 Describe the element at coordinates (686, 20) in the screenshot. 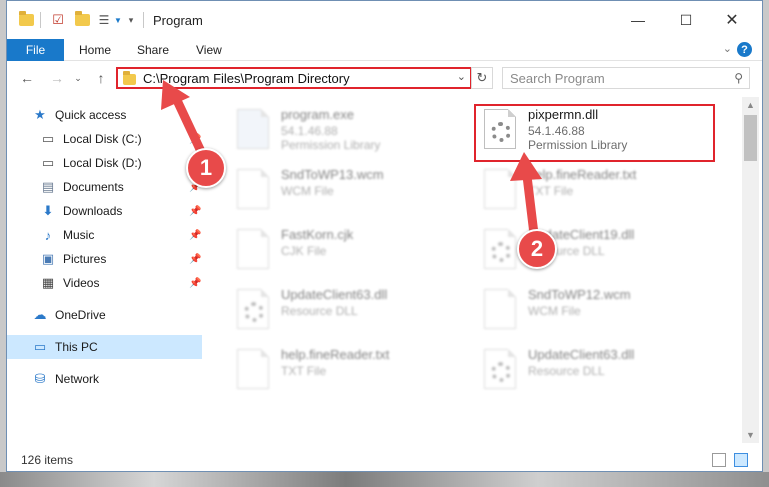

I see `maximize-icon: ☐` at that location.